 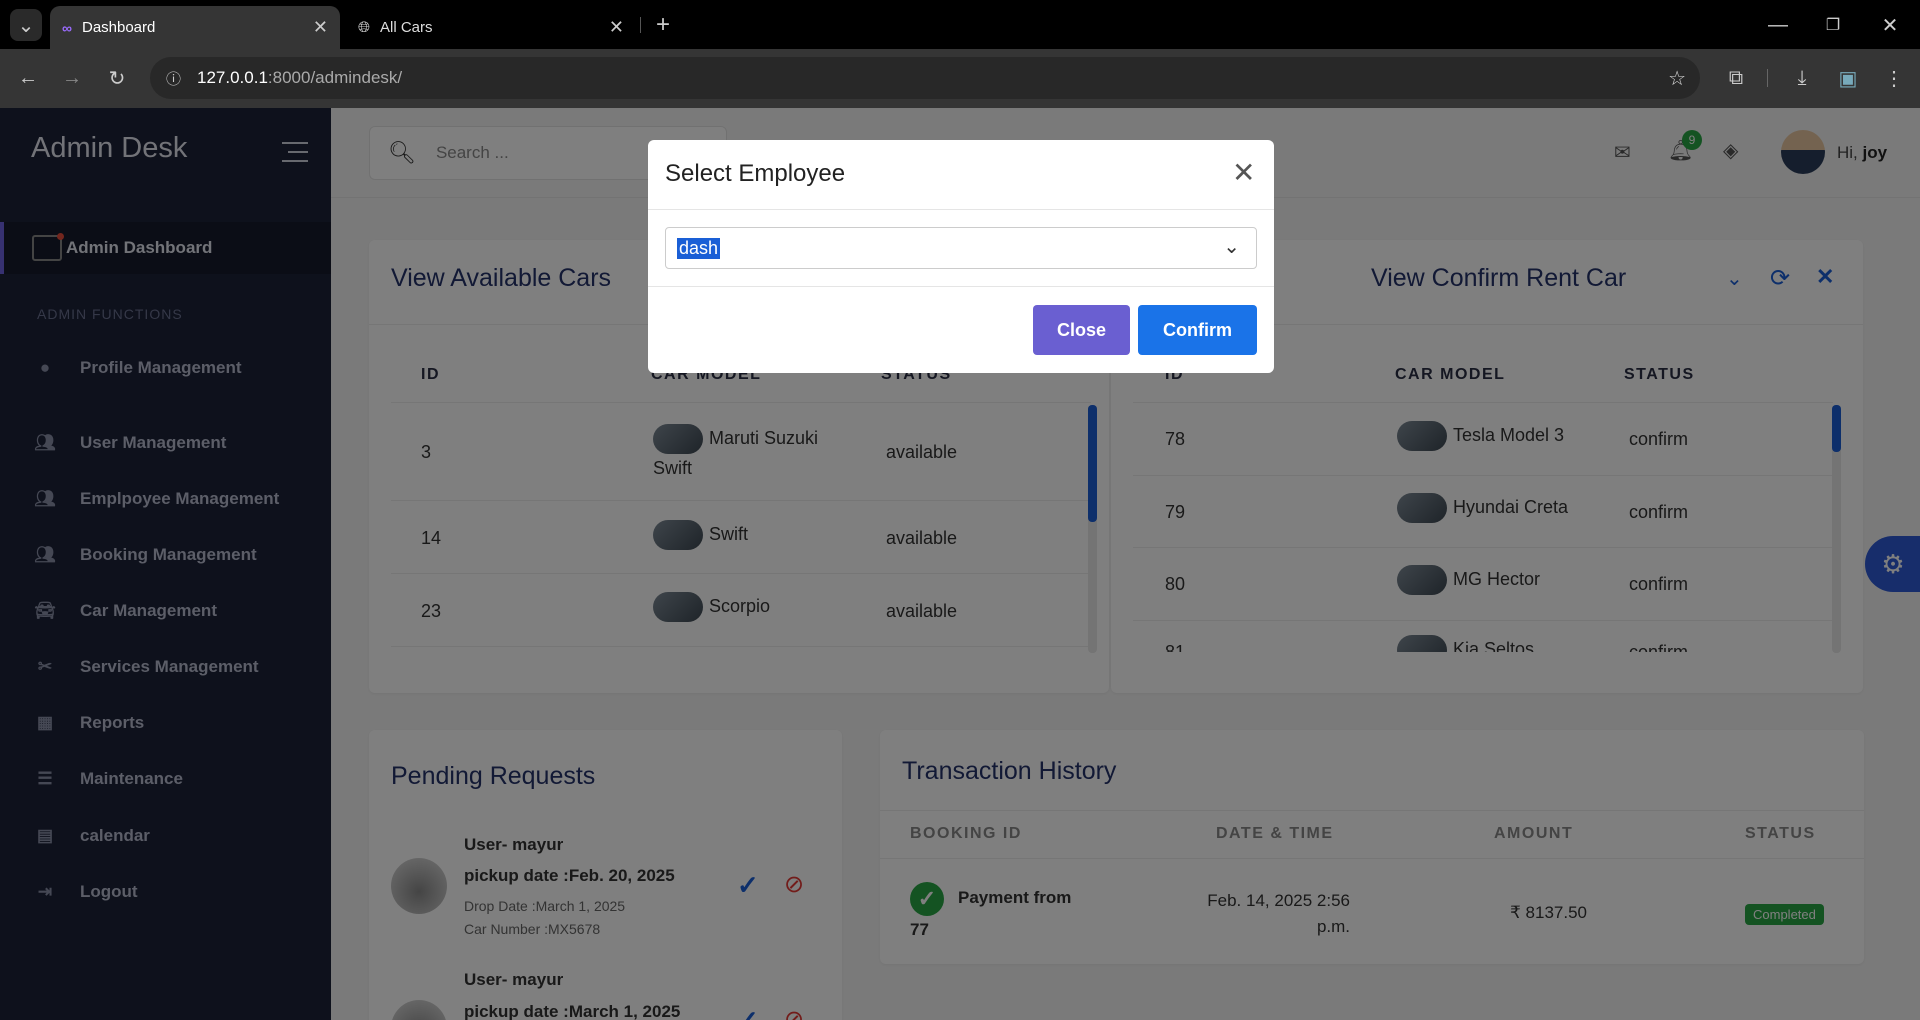 I want to click on window-close-icon: ✕, so click(x=1890, y=25).